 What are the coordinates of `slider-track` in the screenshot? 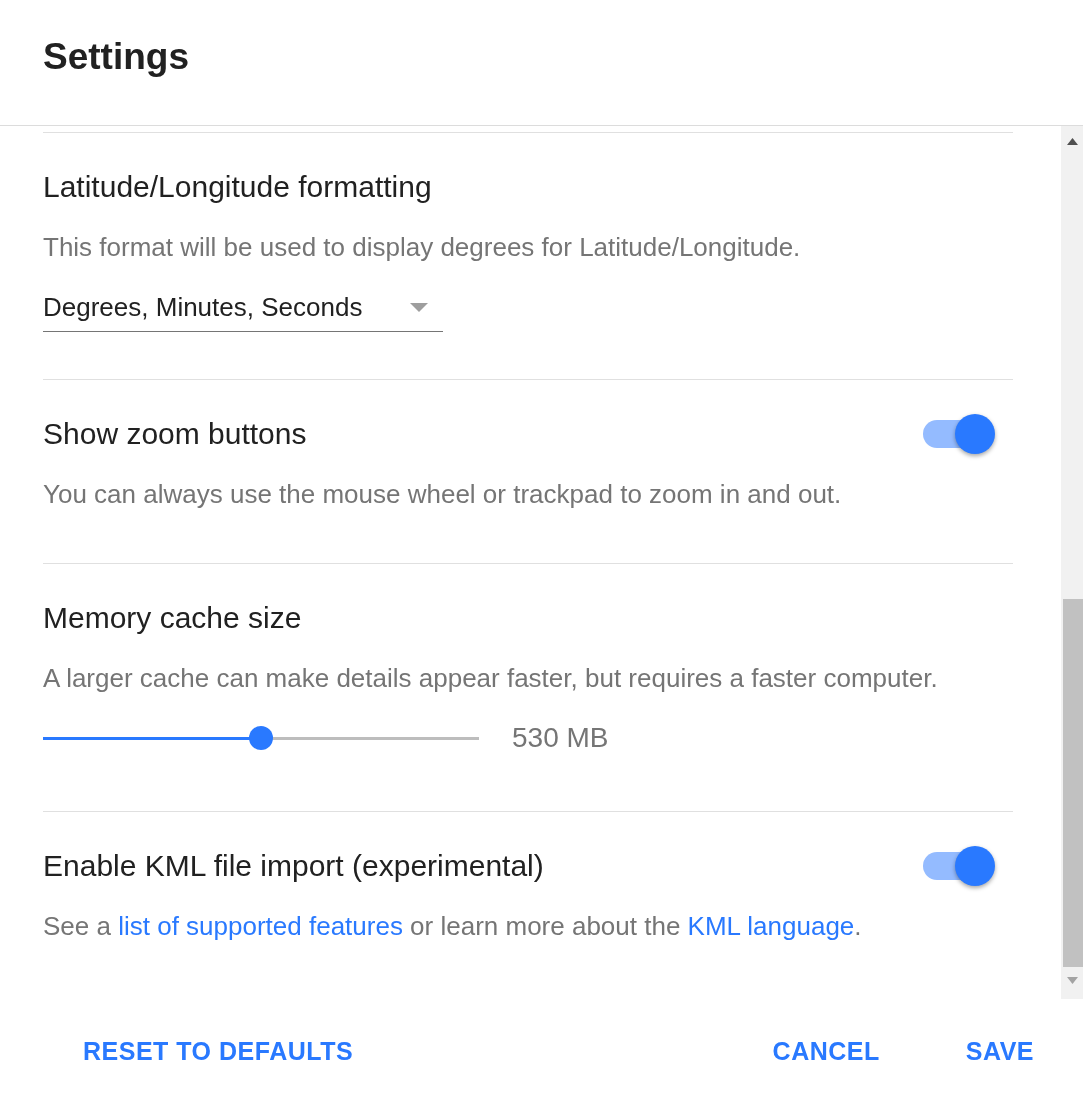 It's located at (261, 738).